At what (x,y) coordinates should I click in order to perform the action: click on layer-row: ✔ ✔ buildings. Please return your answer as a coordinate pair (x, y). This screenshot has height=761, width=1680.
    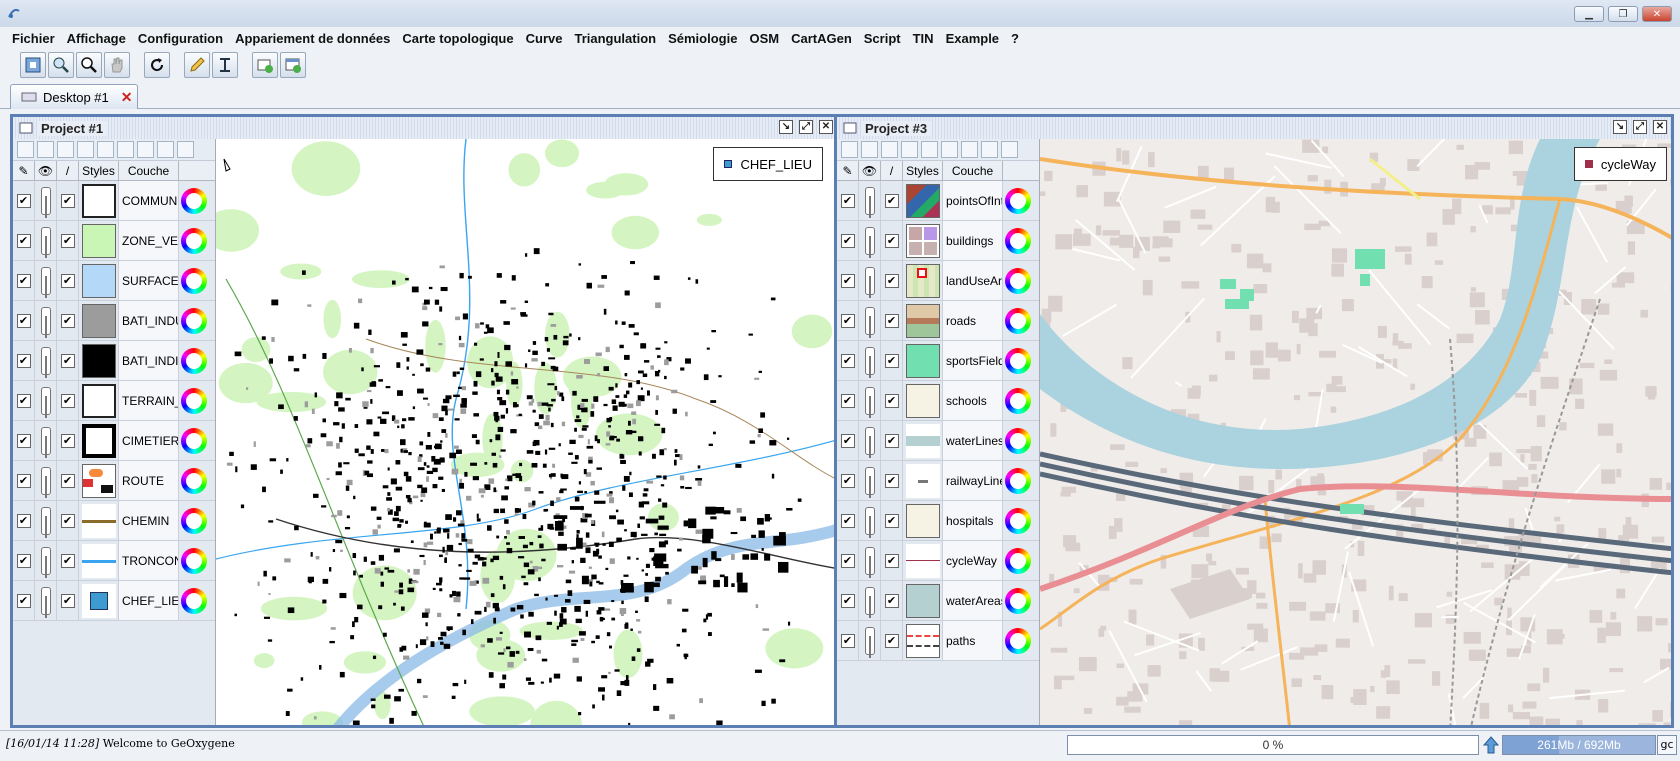
    Looking at the image, I should click on (938, 241).